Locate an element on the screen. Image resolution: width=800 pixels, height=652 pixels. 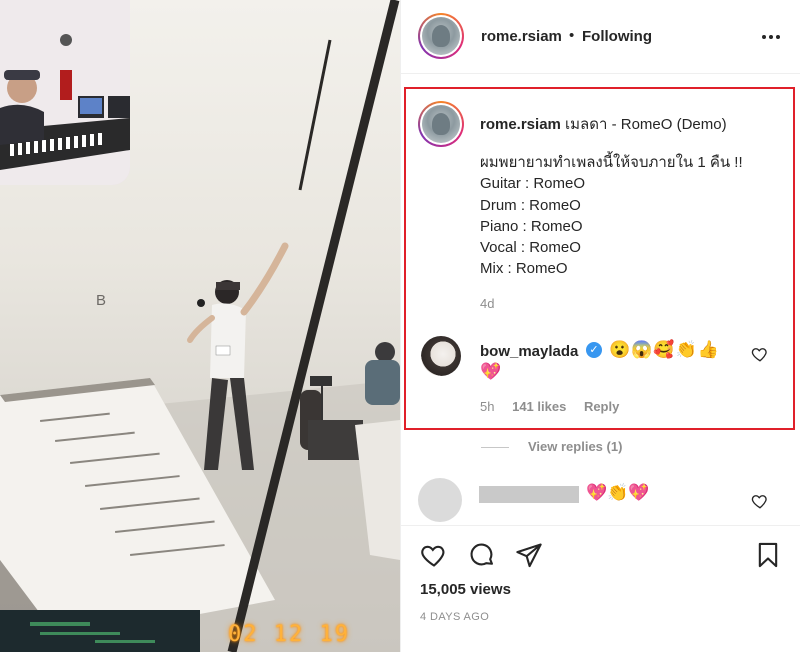
caption-header: rome.rsiam เมลดา - RomeO (Demo) is located at coordinates (603, 124).